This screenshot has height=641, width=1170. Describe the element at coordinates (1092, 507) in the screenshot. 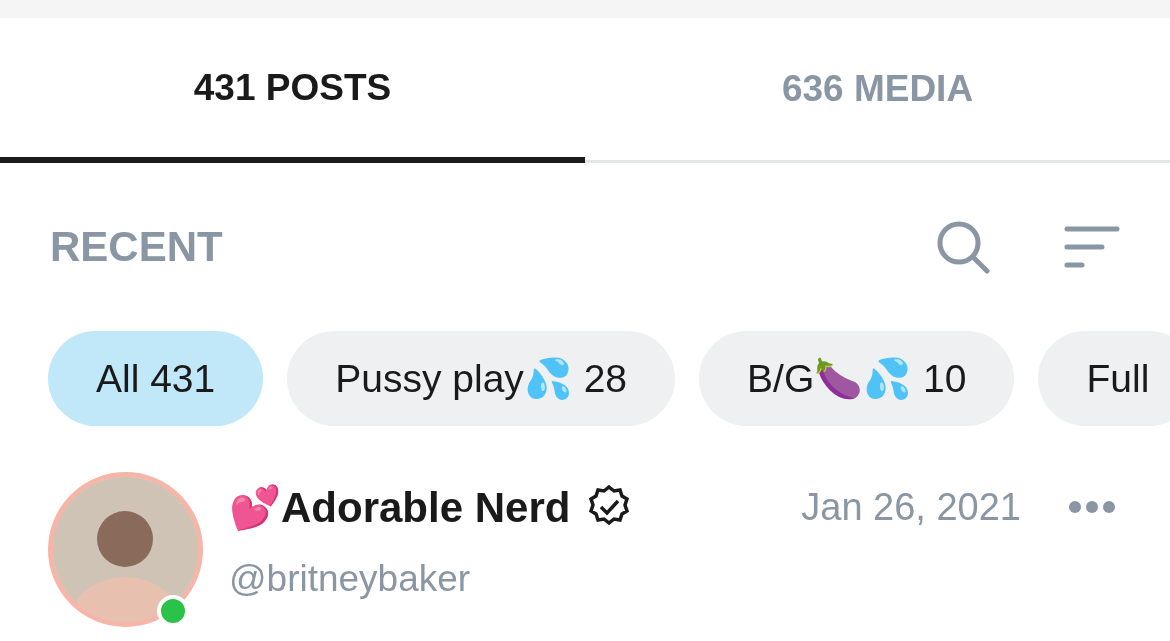

I see `more-icon` at that location.